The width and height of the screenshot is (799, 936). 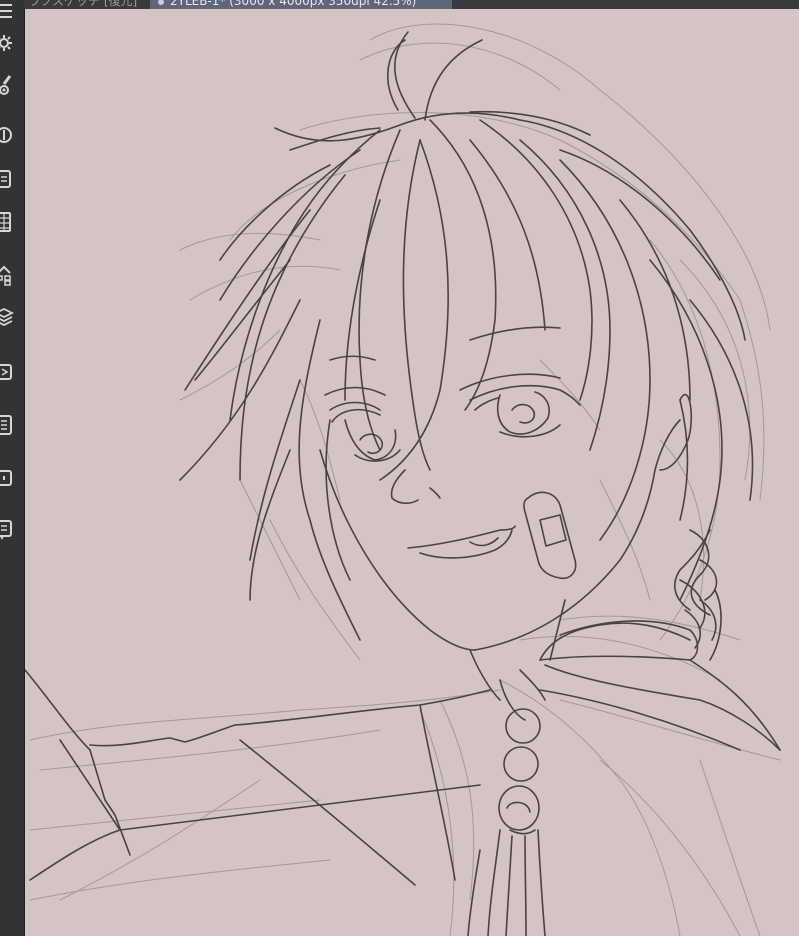 What do you see at coordinates (83, 4) in the screenshot?
I see `tab-label: ラフスケッチ [復元]` at bounding box center [83, 4].